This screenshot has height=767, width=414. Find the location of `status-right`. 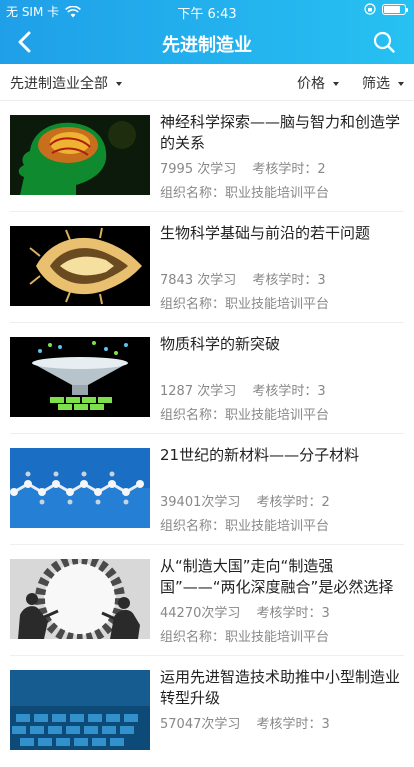

status-right is located at coordinates (386, 9).